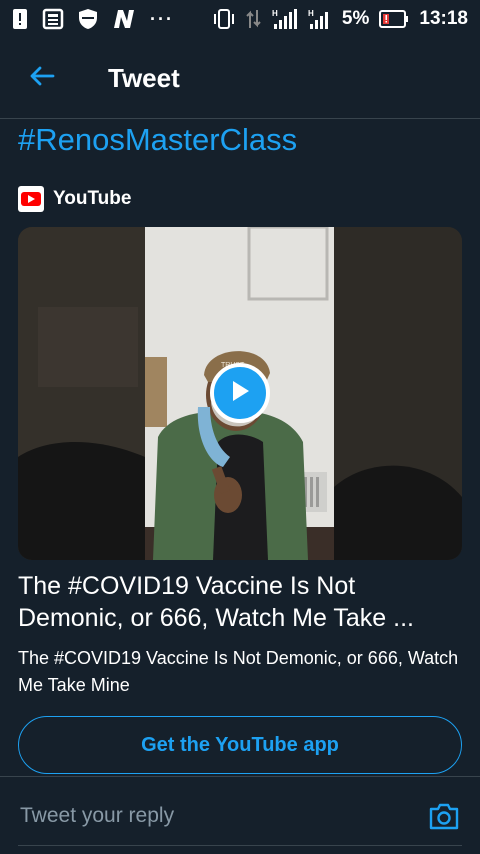 This screenshot has height=854, width=480. What do you see at coordinates (444, 816) in the screenshot?
I see `camera-button` at bounding box center [444, 816].